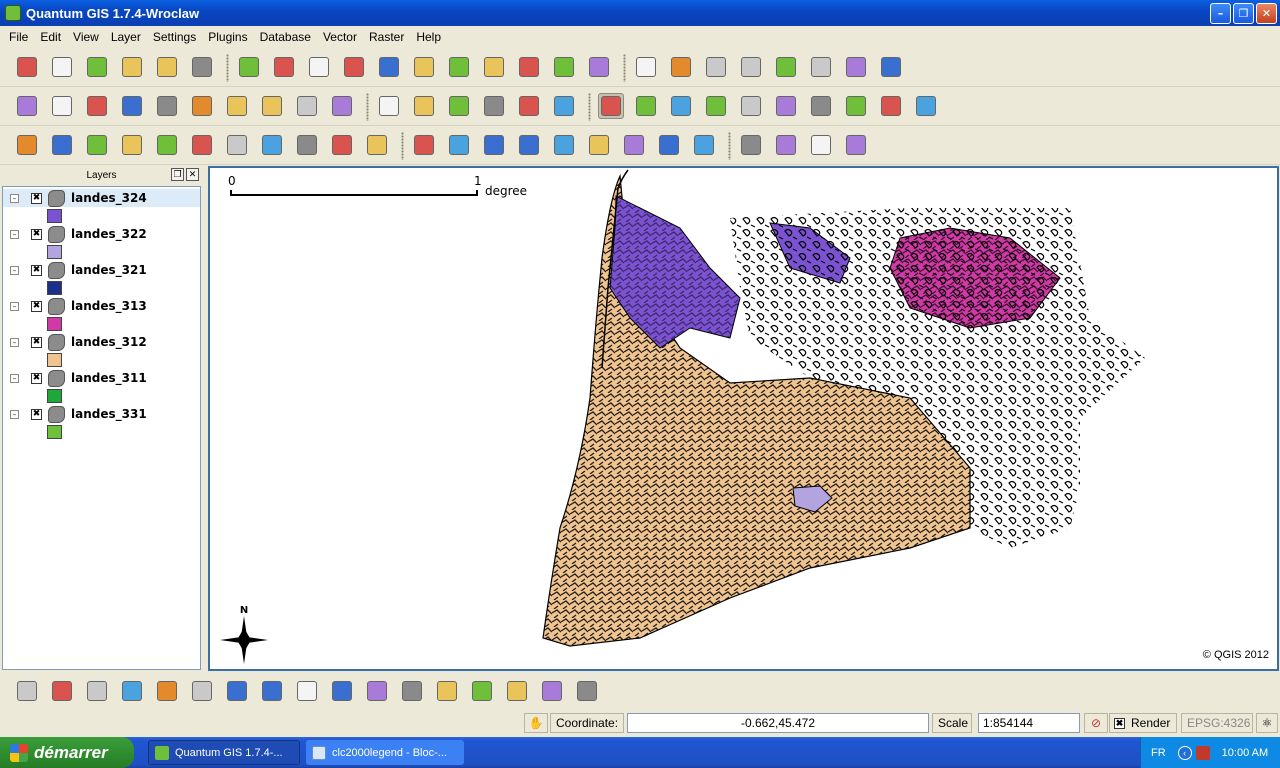 The height and width of the screenshot is (768, 1280). What do you see at coordinates (101, 198) in the screenshot?
I see `layer-row: – ✖ landes_324` at bounding box center [101, 198].